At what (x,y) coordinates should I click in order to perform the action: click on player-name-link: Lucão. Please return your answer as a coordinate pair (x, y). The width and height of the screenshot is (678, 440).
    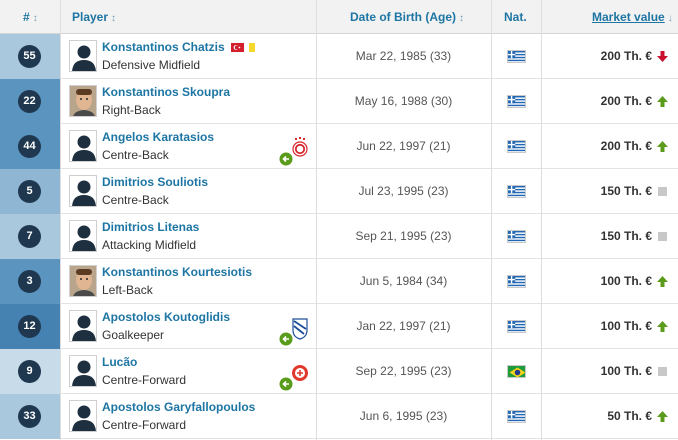
    Looking at the image, I should click on (119, 362).